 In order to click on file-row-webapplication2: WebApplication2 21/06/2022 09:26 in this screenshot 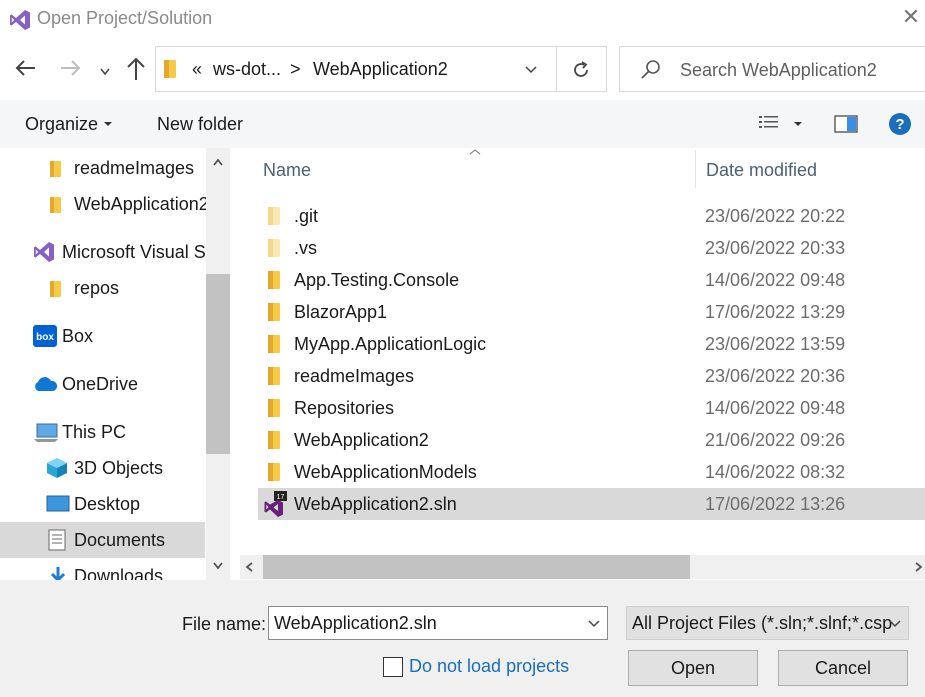, I will do `click(591, 440)`.